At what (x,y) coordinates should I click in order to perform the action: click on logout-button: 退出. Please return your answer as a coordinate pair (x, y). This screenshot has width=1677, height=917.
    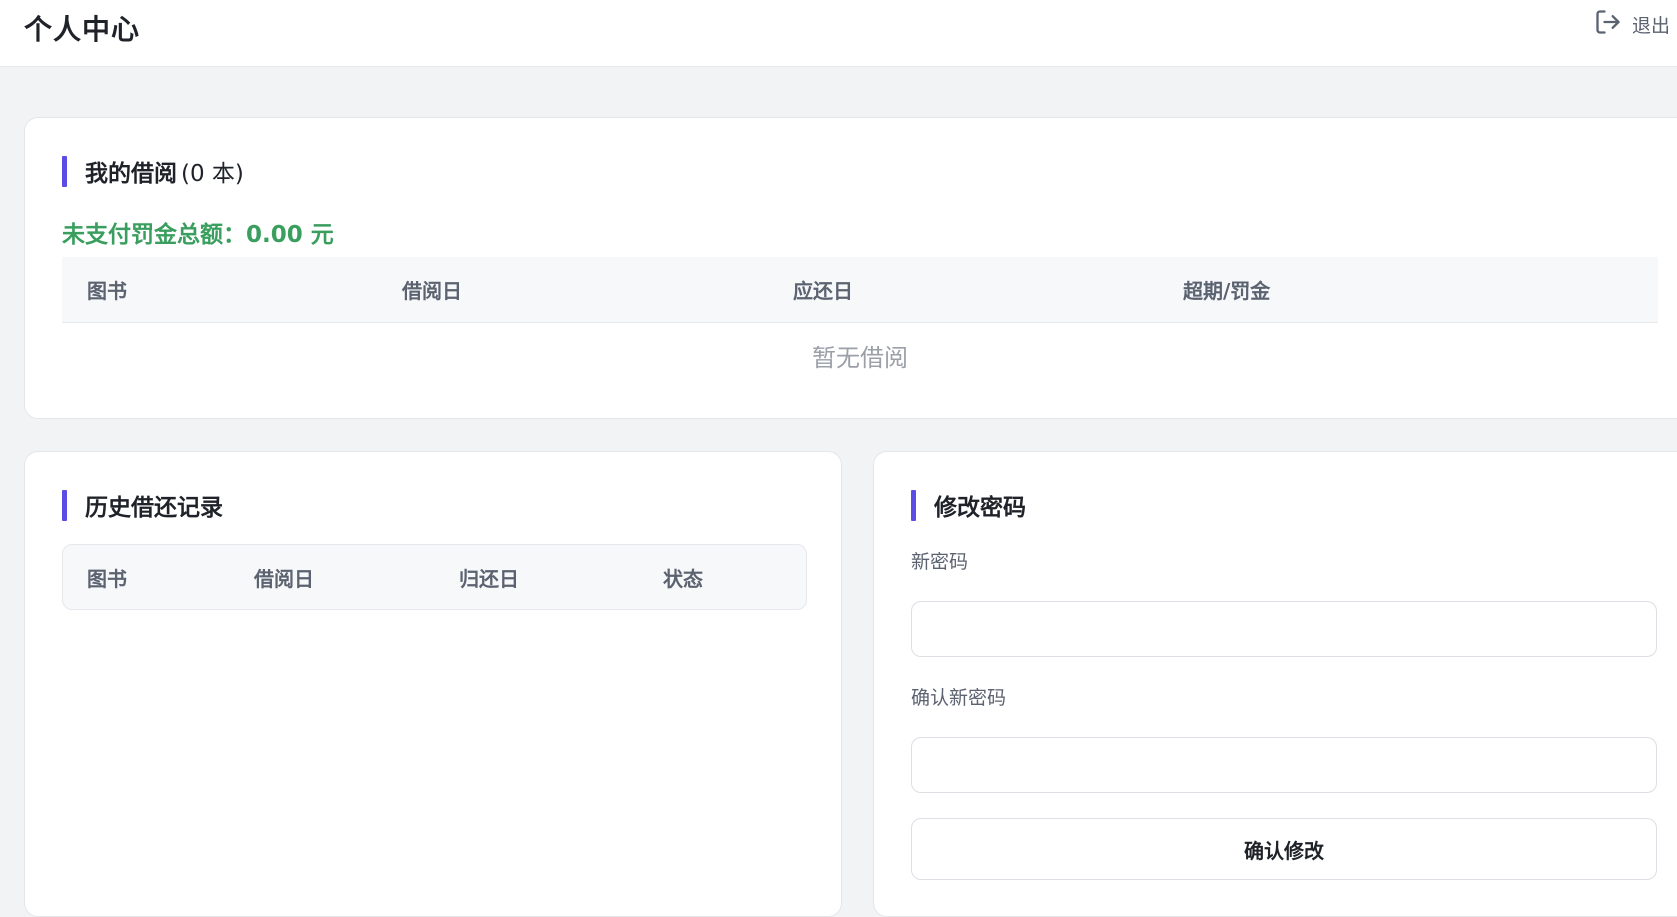
    Looking at the image, I should click on (1632, 24).